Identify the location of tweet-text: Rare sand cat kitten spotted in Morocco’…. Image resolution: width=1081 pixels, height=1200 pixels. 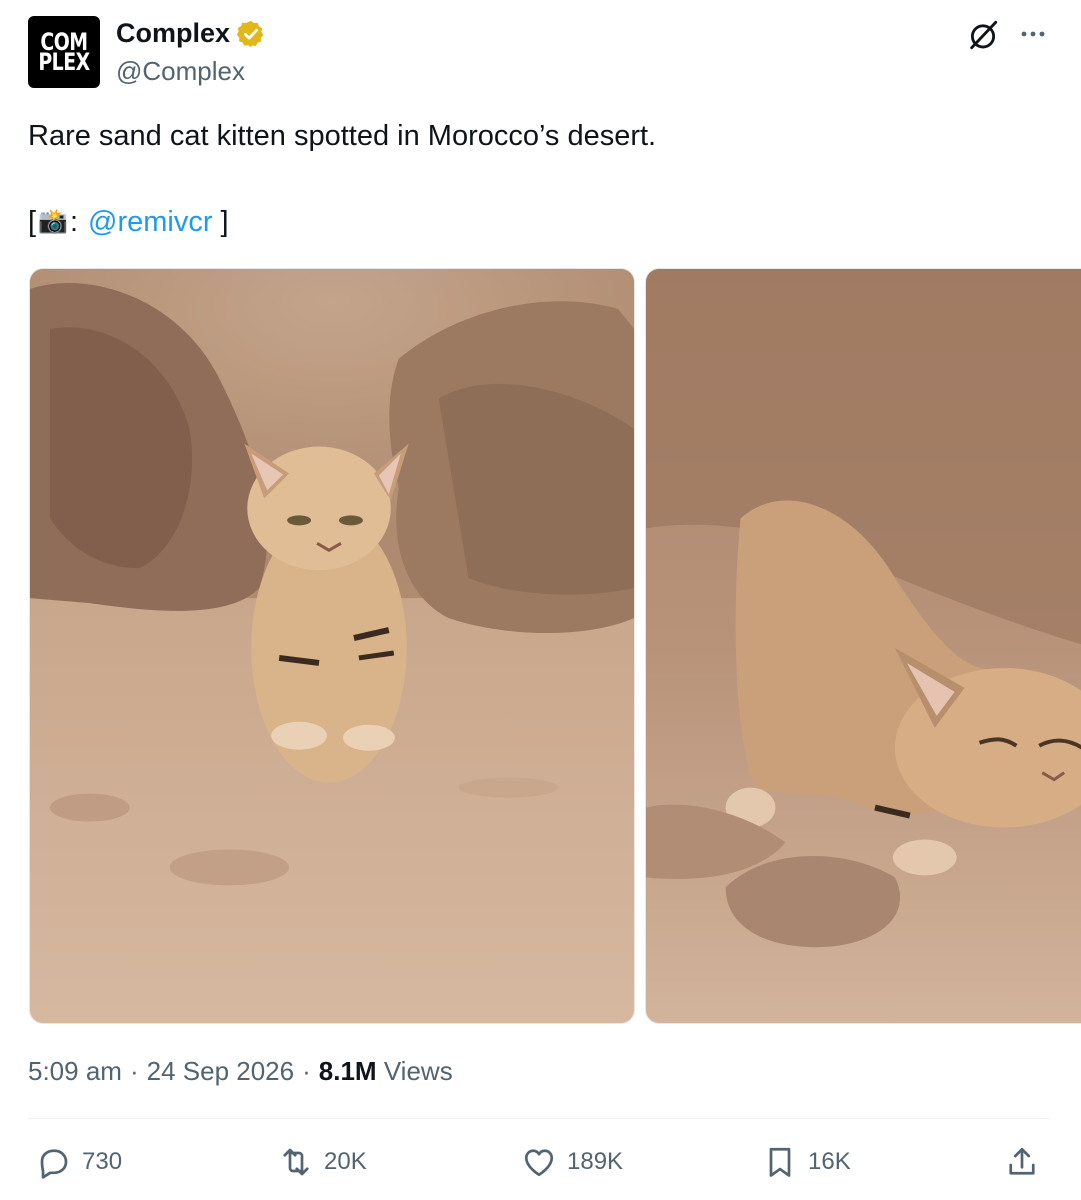
(342, 136).